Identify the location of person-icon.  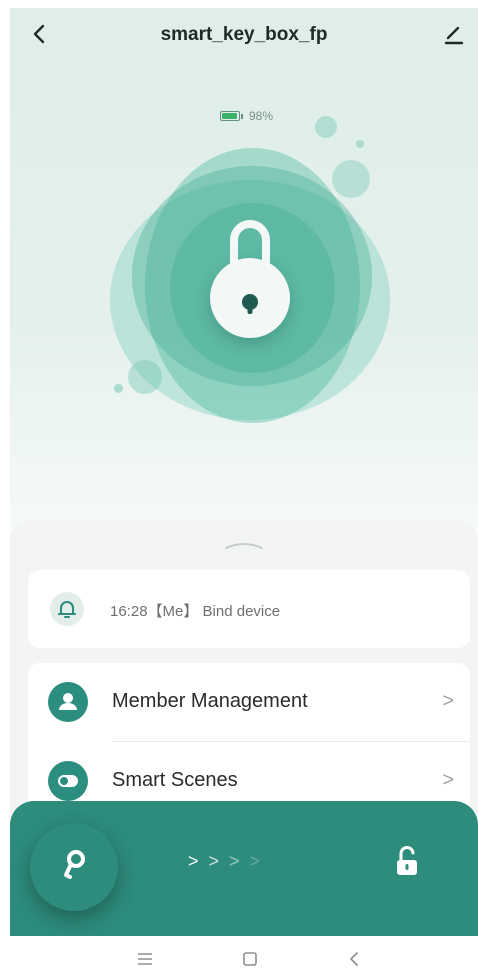
(68, 702).